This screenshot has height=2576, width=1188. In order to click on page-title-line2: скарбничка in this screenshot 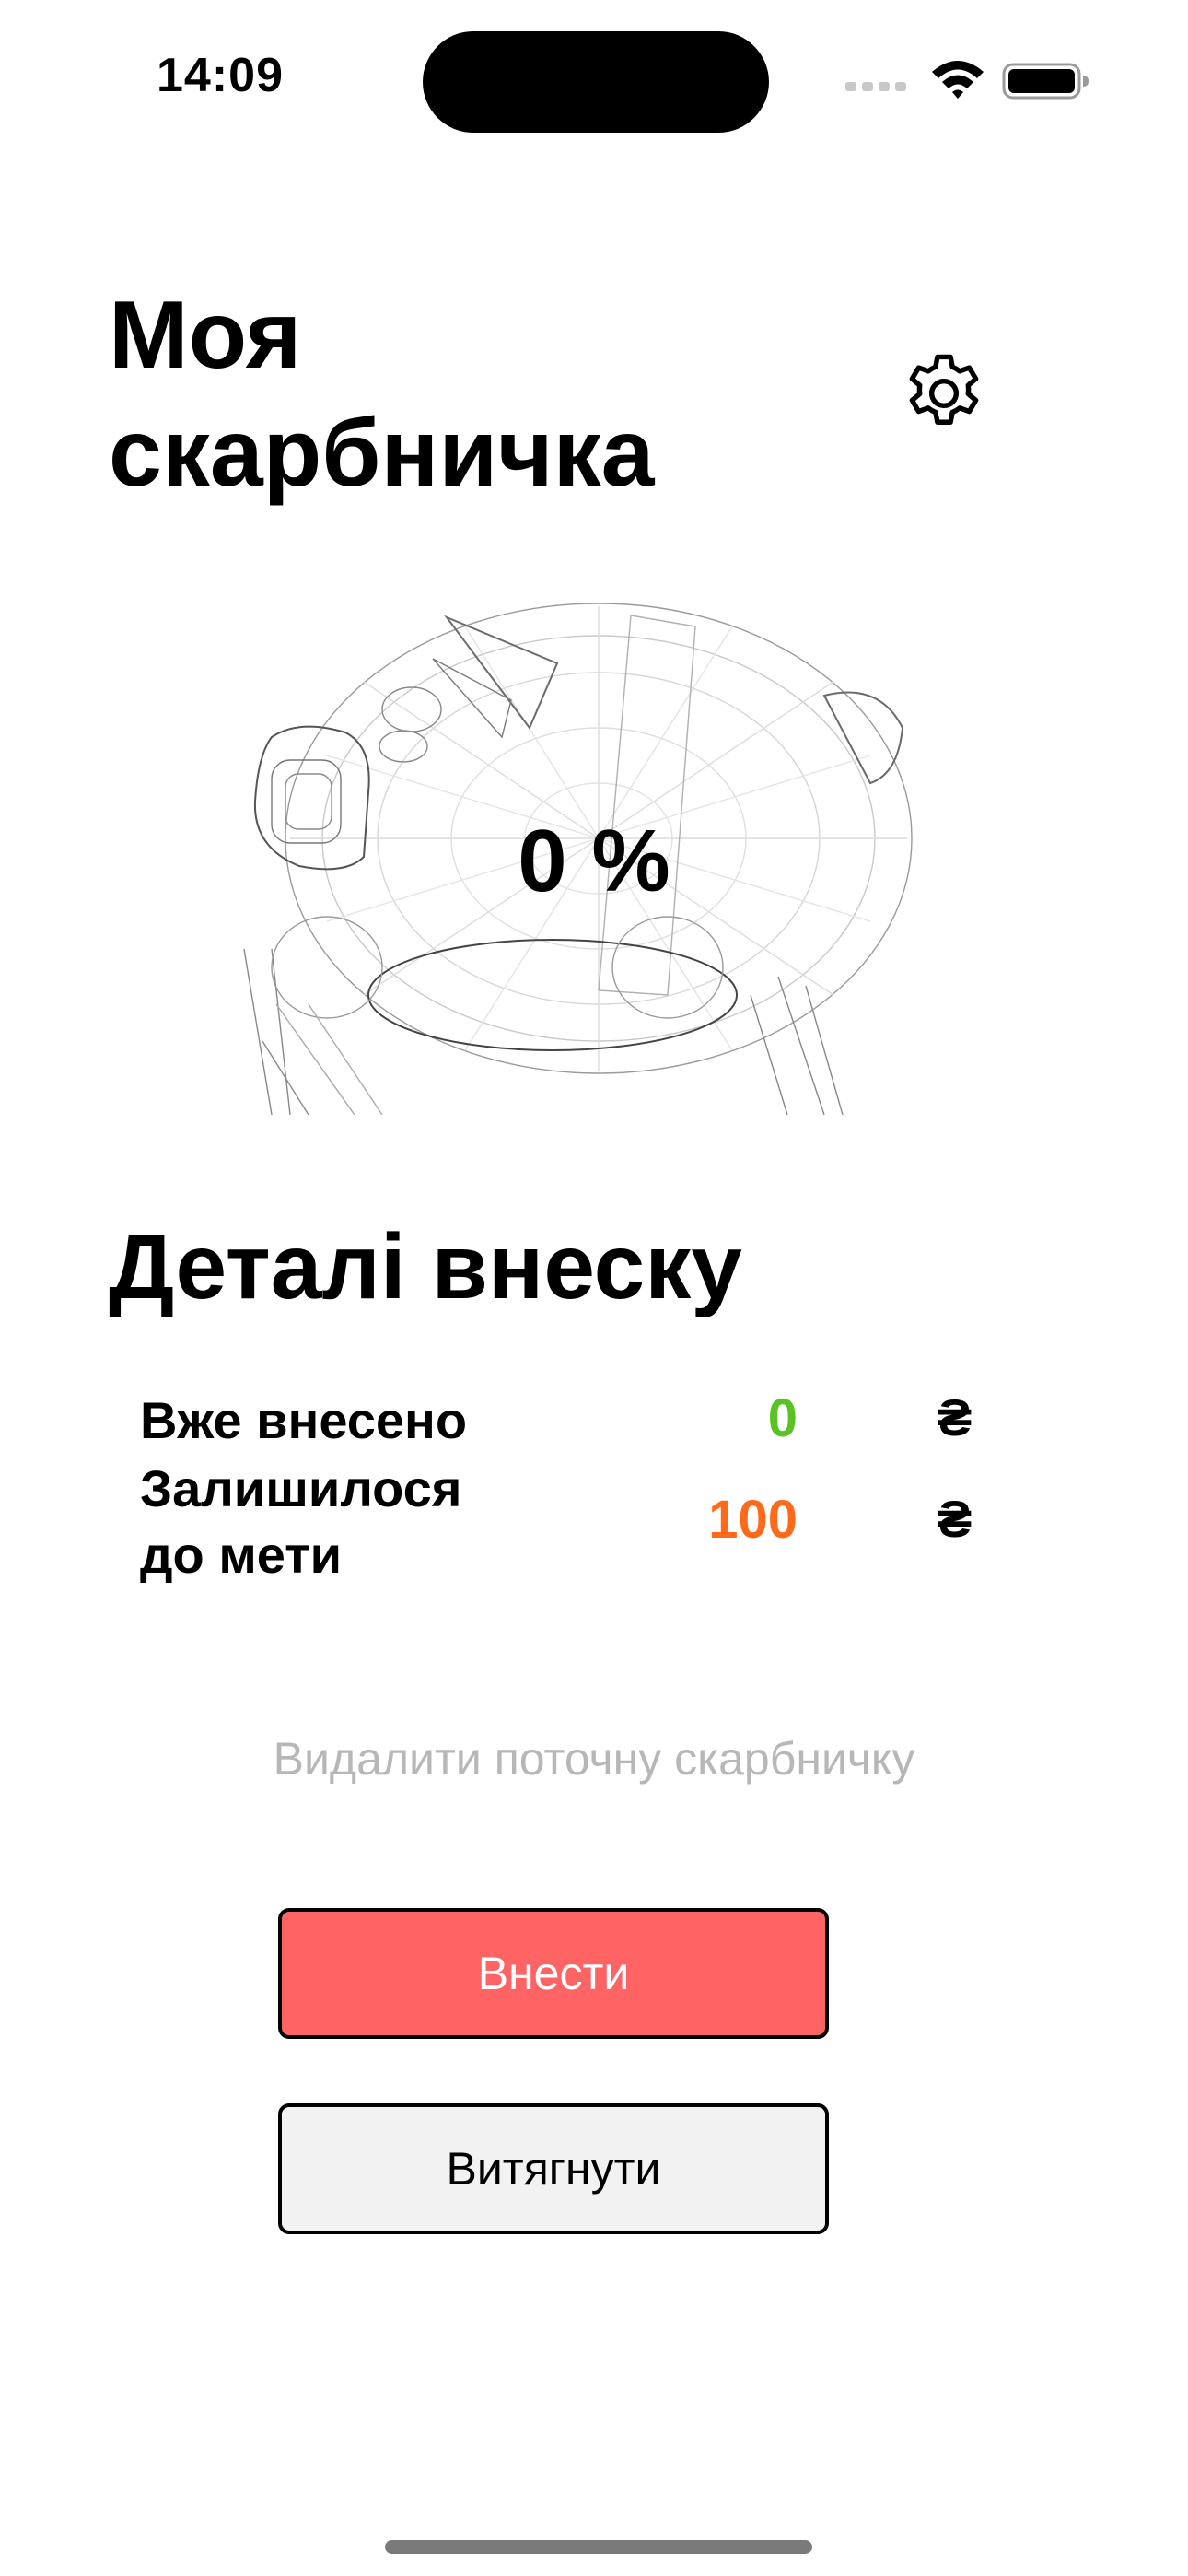, I will do `click(382, 453)`.